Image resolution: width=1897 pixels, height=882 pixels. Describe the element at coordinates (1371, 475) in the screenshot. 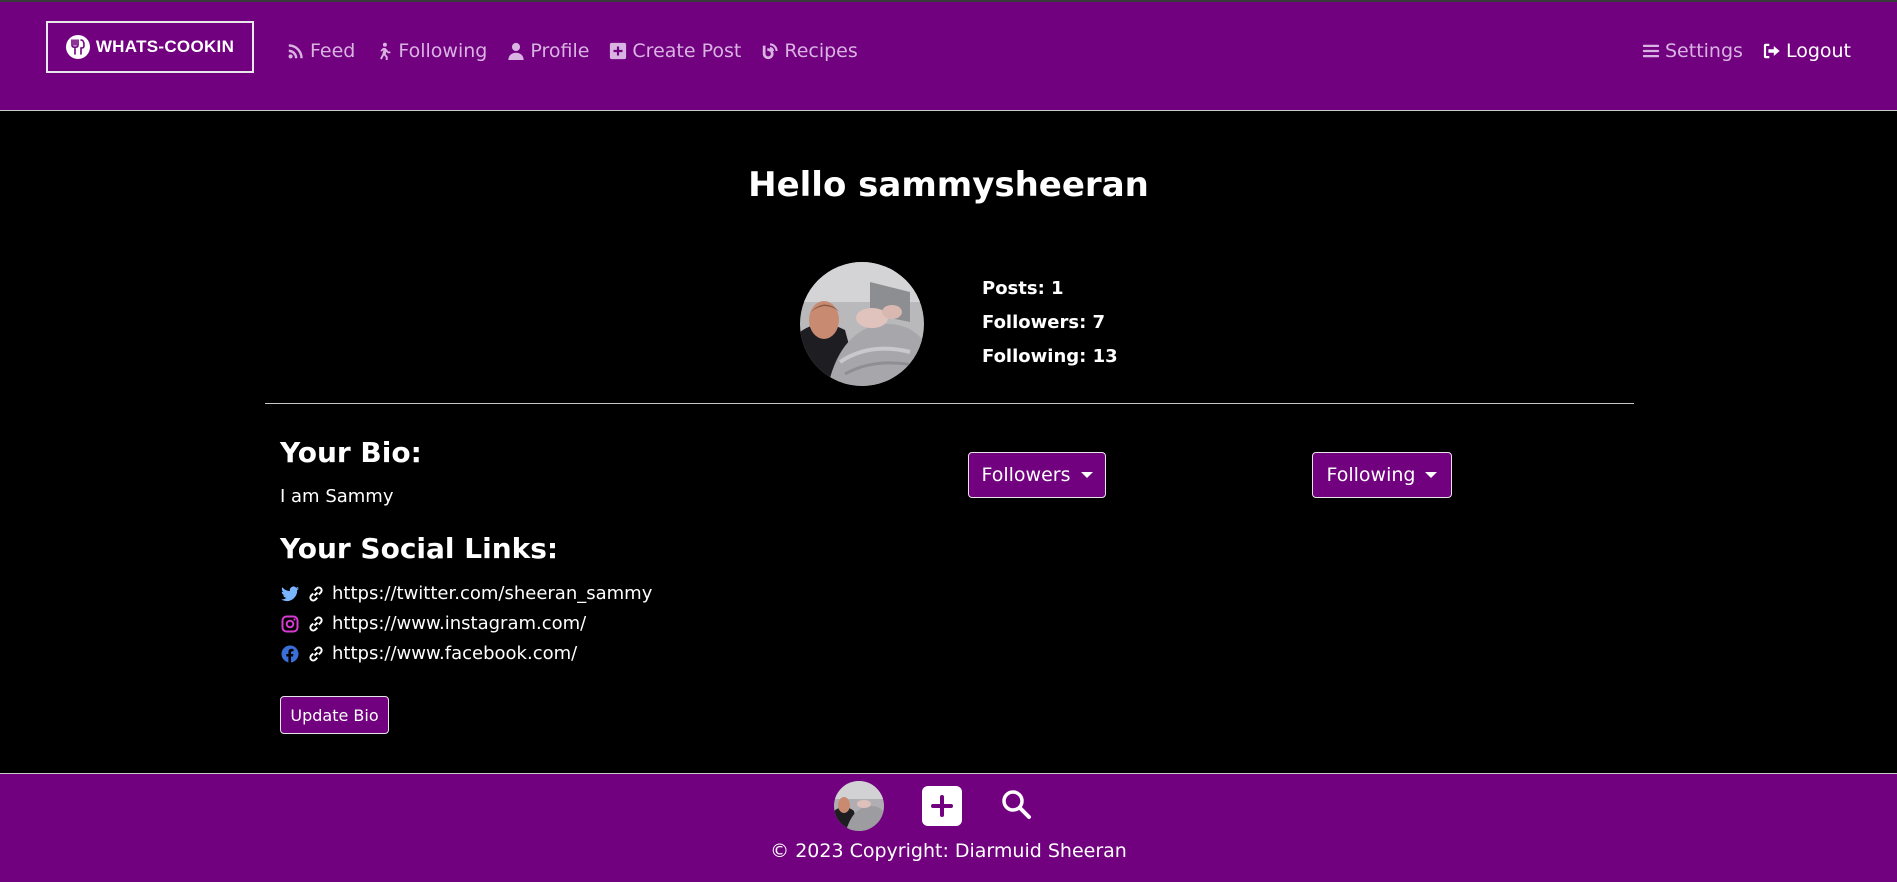

I see `following-dropdown-label: Following` at that location.